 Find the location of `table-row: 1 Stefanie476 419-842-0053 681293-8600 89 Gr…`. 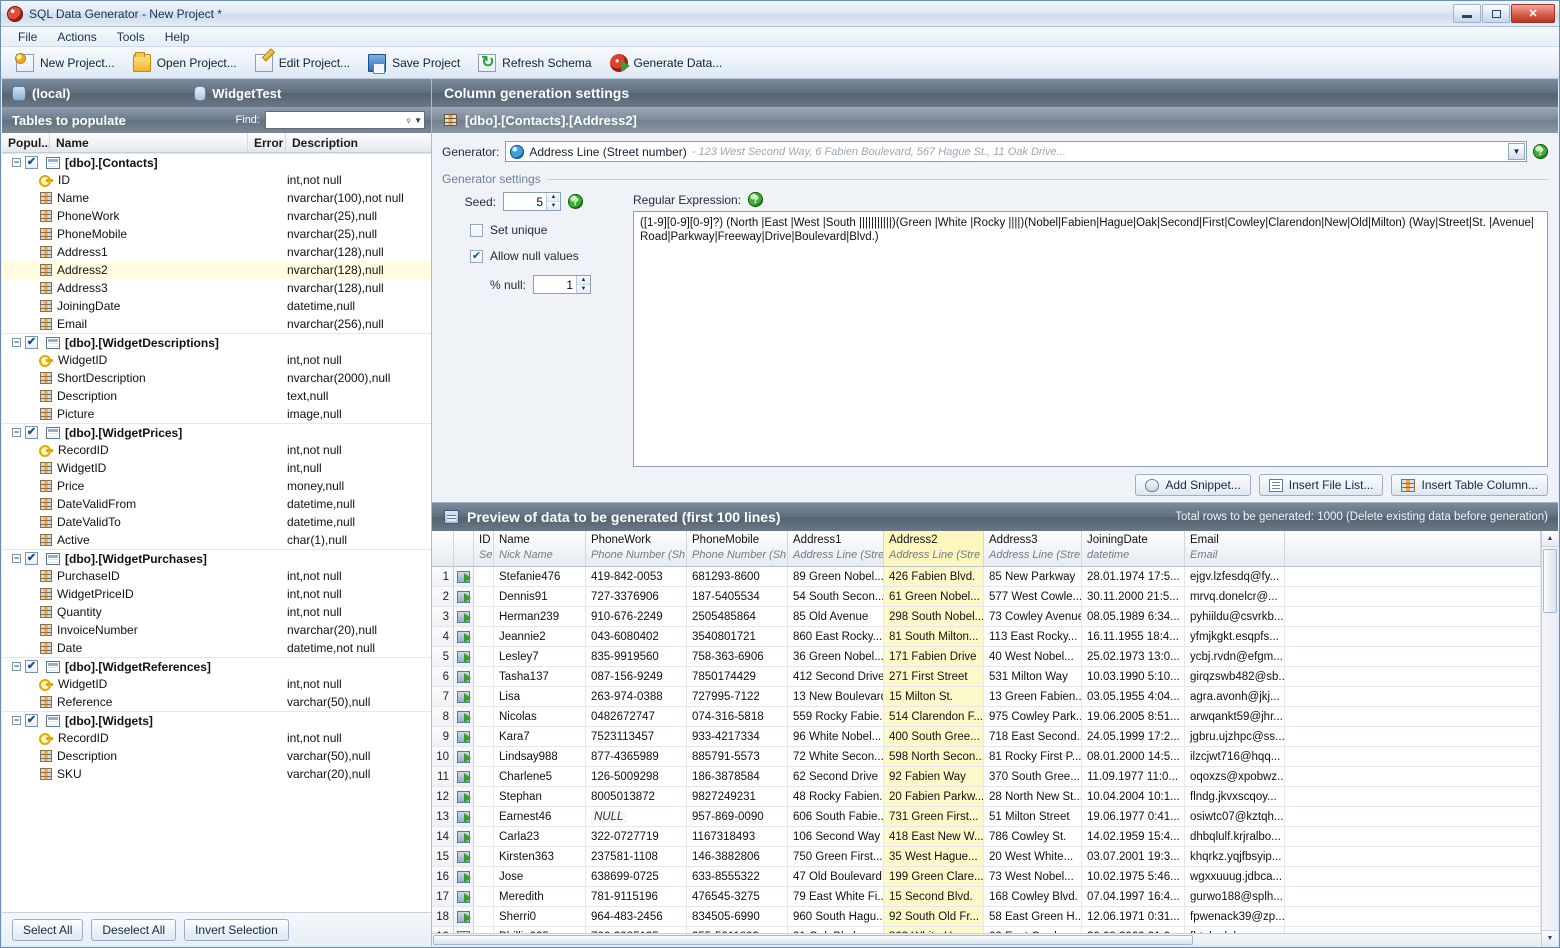

table-row: 1 Stefanie476 419-842-0053 681293-8600 89 Gr… is located at coordinates (986, 577).